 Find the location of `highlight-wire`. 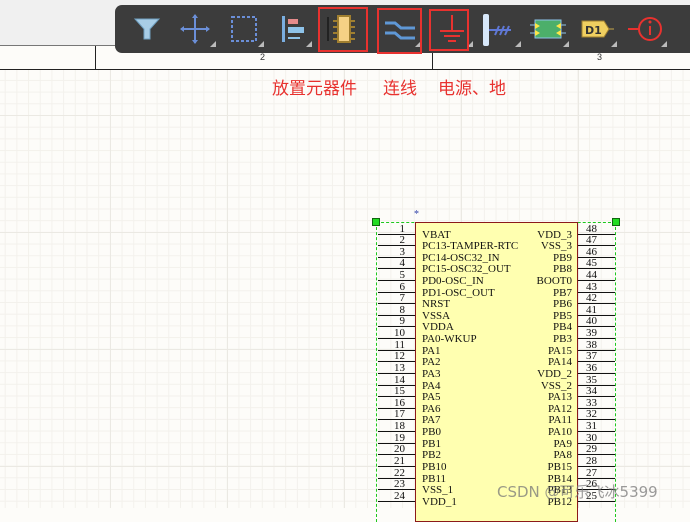

highlight-wire is located at coordinates (399, 31).